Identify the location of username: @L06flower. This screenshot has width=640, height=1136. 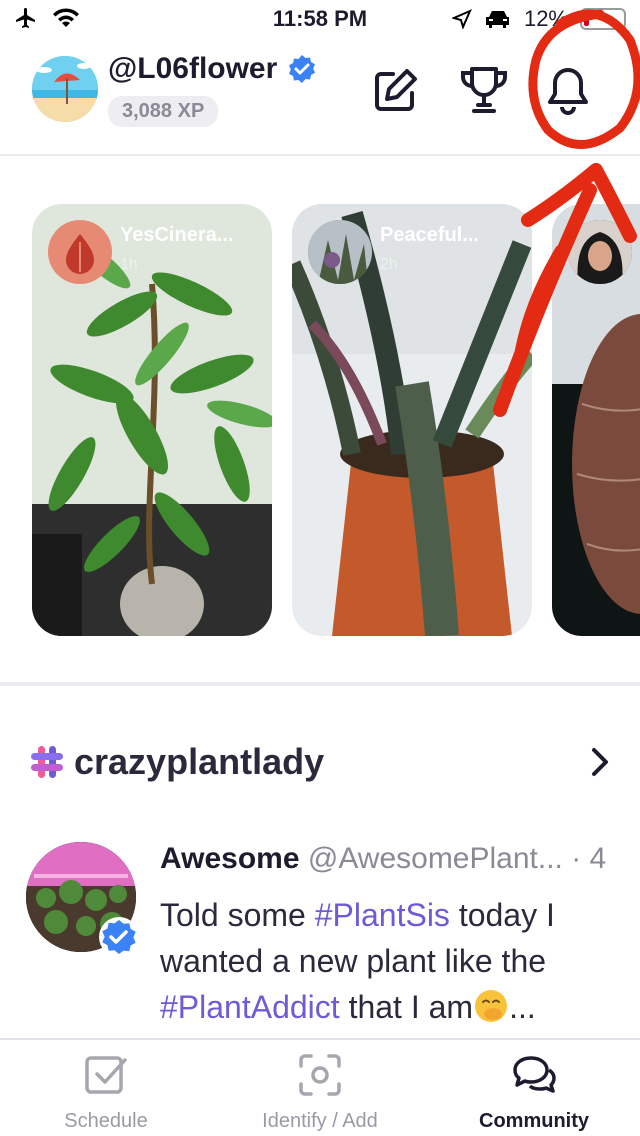
(193, 68).